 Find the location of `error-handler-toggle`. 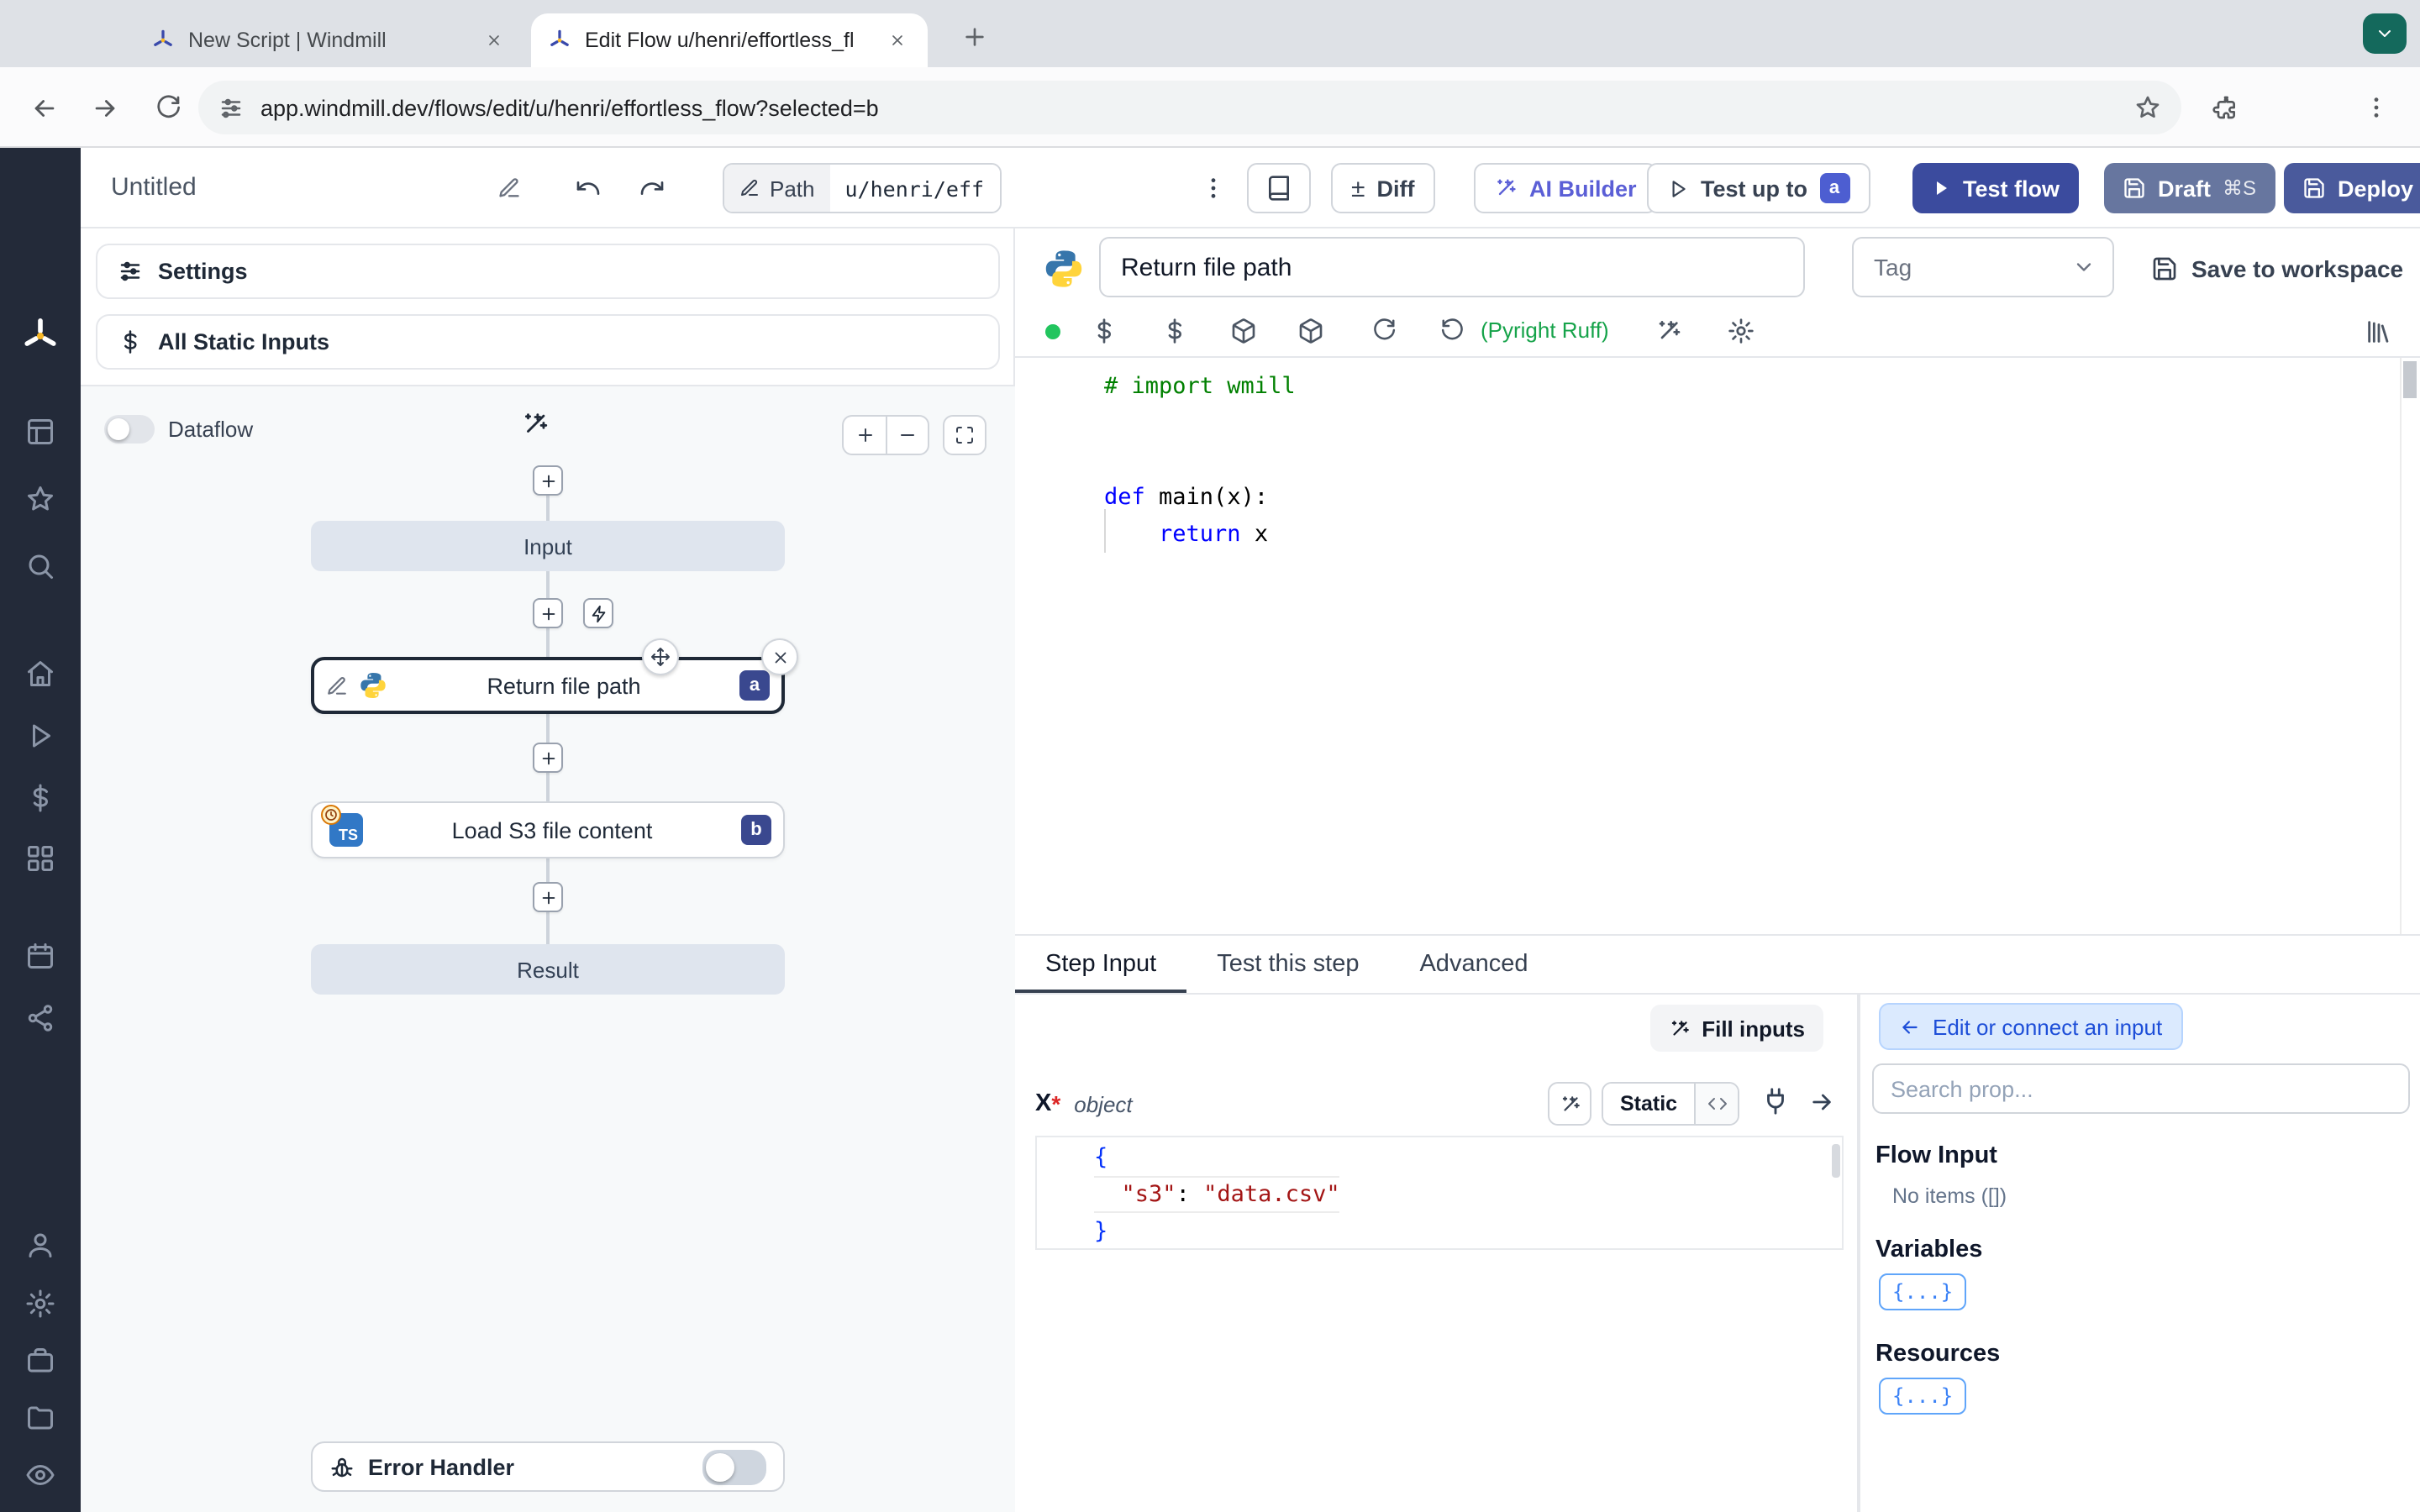

error-handler-toggle is located at coordinates (734, 1466).